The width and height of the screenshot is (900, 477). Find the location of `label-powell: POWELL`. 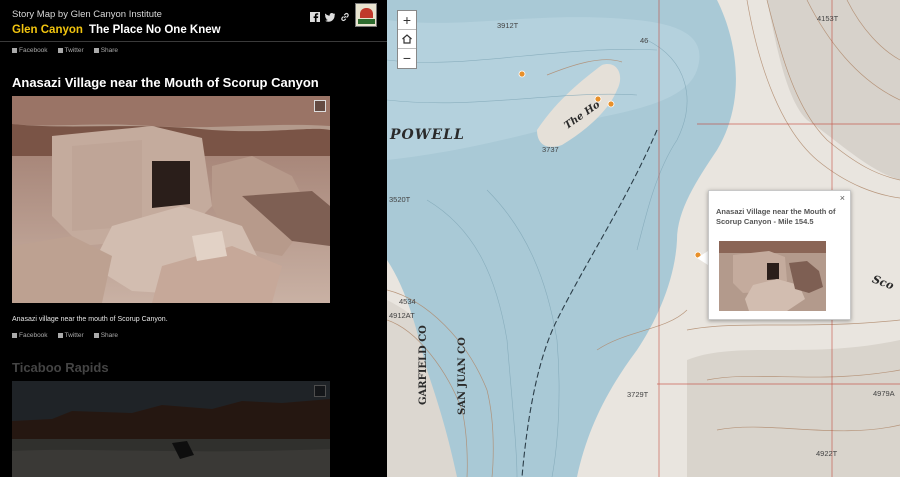

label-powell: POWELL is located at coordinates (427, 135).